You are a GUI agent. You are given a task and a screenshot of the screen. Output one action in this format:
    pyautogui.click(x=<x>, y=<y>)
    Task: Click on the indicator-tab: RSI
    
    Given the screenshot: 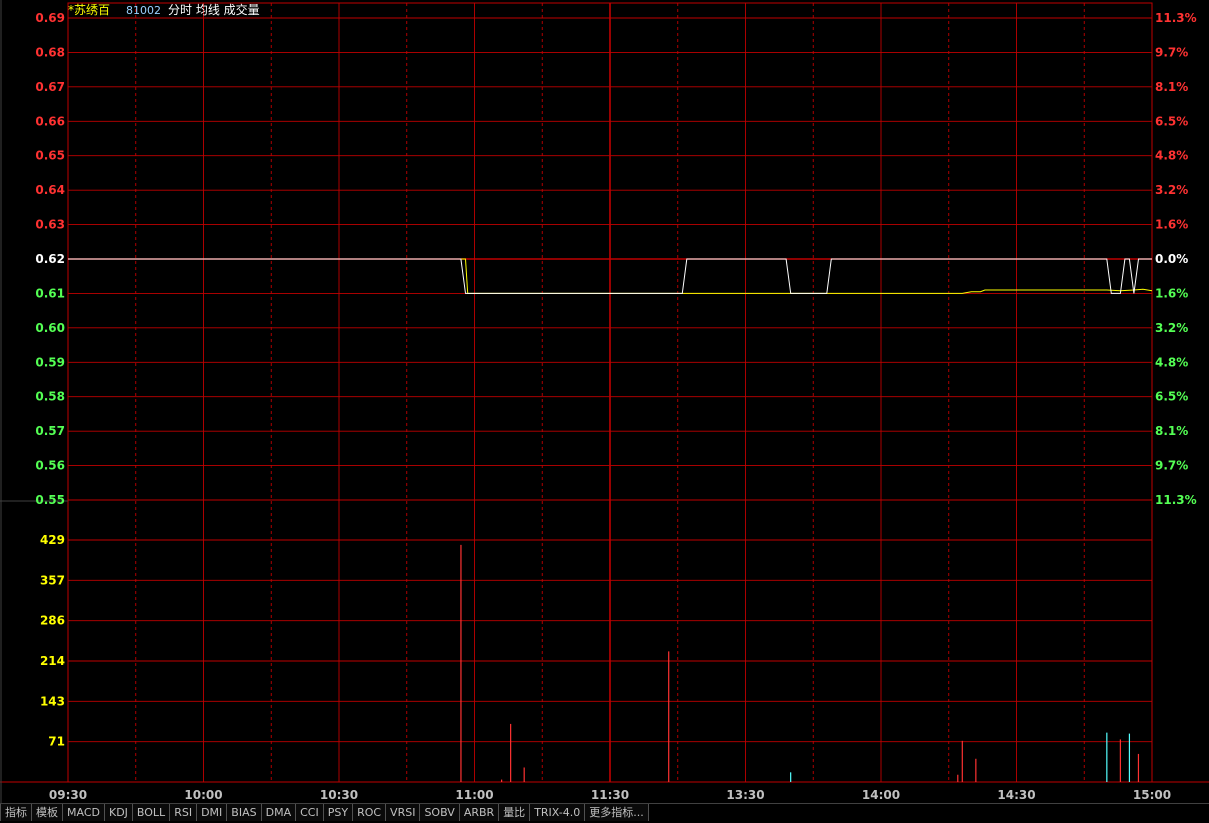 What is the action you would take?
    pyautogui.click(x=184, y=812)
    